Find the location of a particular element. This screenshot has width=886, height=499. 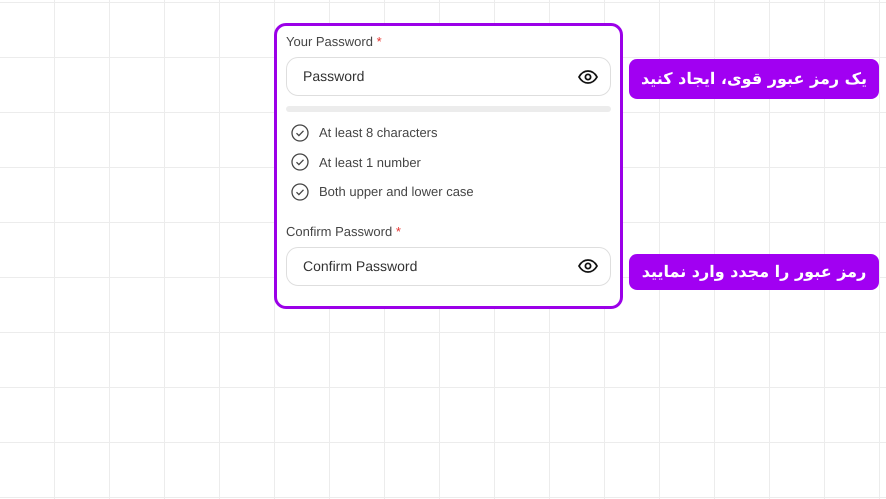

password-input: Password is located at coordinates (440, 76).